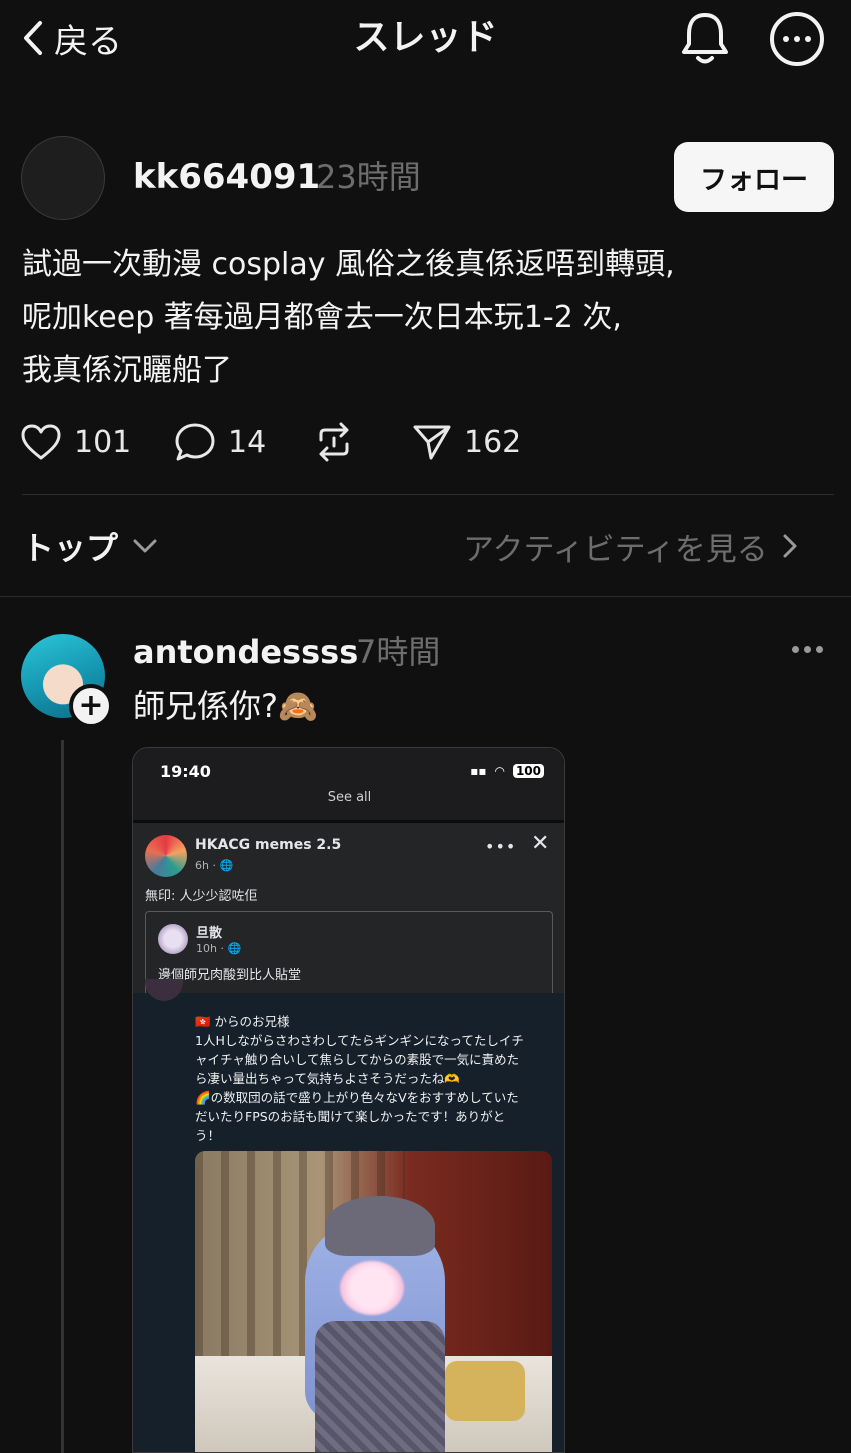 Image resolution: width=851 pixels, height=1453 pixels. What do you see at coordinates (226, 177) in the screenshot?
I see `post-username: kk664091` at bounding box center [226, 177].